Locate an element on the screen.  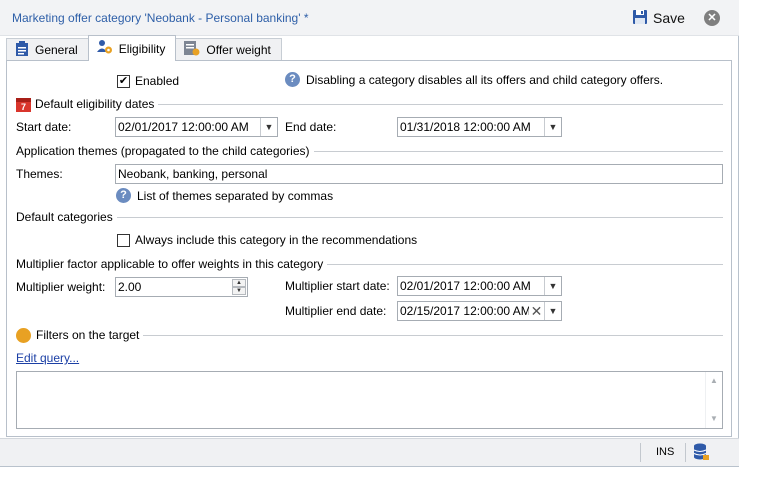
users-gear-icon is located at coordinates (104, 48).